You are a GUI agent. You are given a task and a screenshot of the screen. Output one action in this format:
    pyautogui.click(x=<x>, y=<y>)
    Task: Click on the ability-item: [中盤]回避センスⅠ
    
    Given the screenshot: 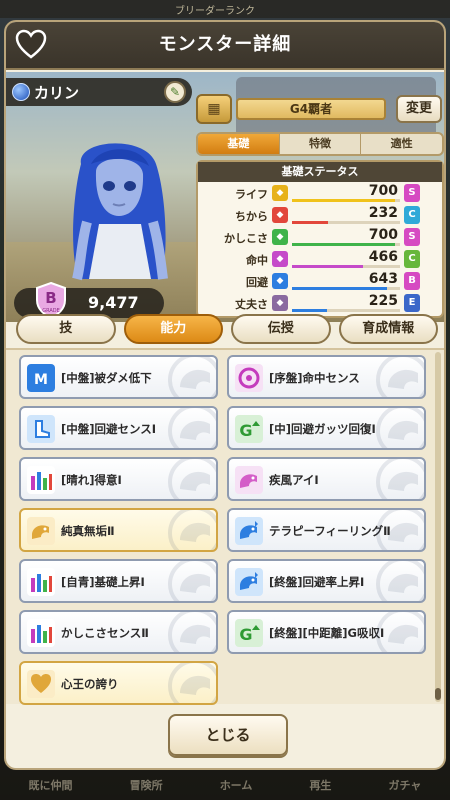 What is the action you would take?
    pyautogui.click(x=118, y=428)
    